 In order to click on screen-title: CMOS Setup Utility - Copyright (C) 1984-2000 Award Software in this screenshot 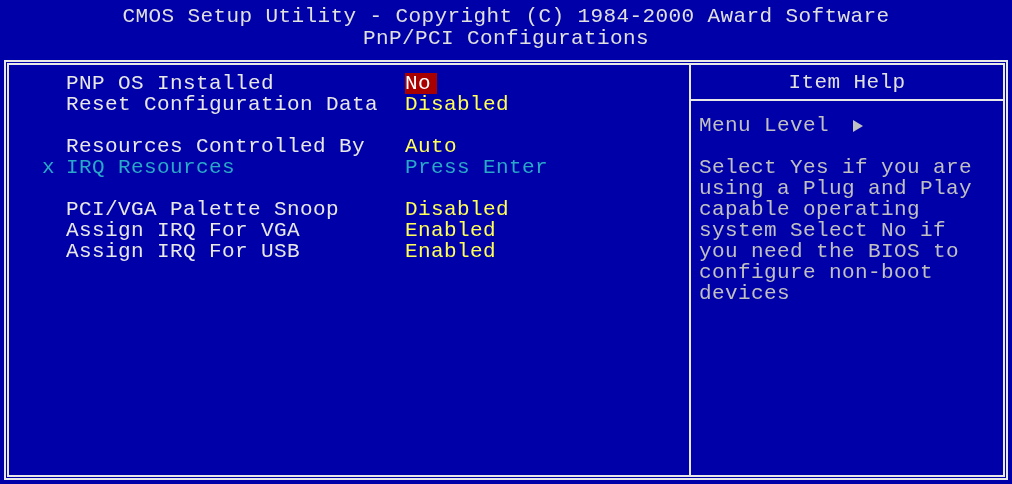, I will do `click(506, 16)`.